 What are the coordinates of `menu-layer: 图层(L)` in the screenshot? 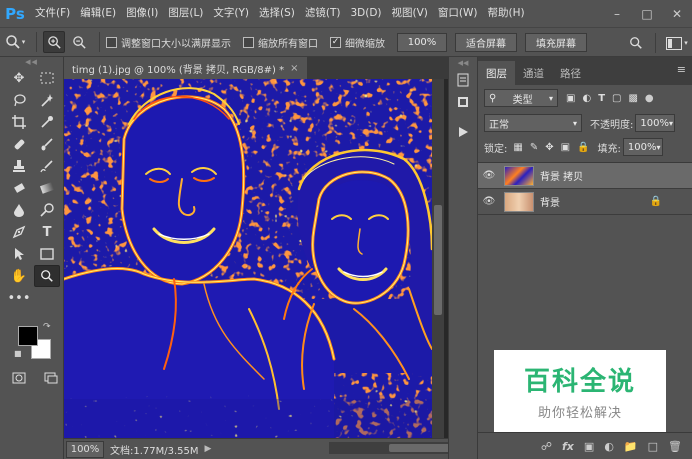 It's located at (185, 13).